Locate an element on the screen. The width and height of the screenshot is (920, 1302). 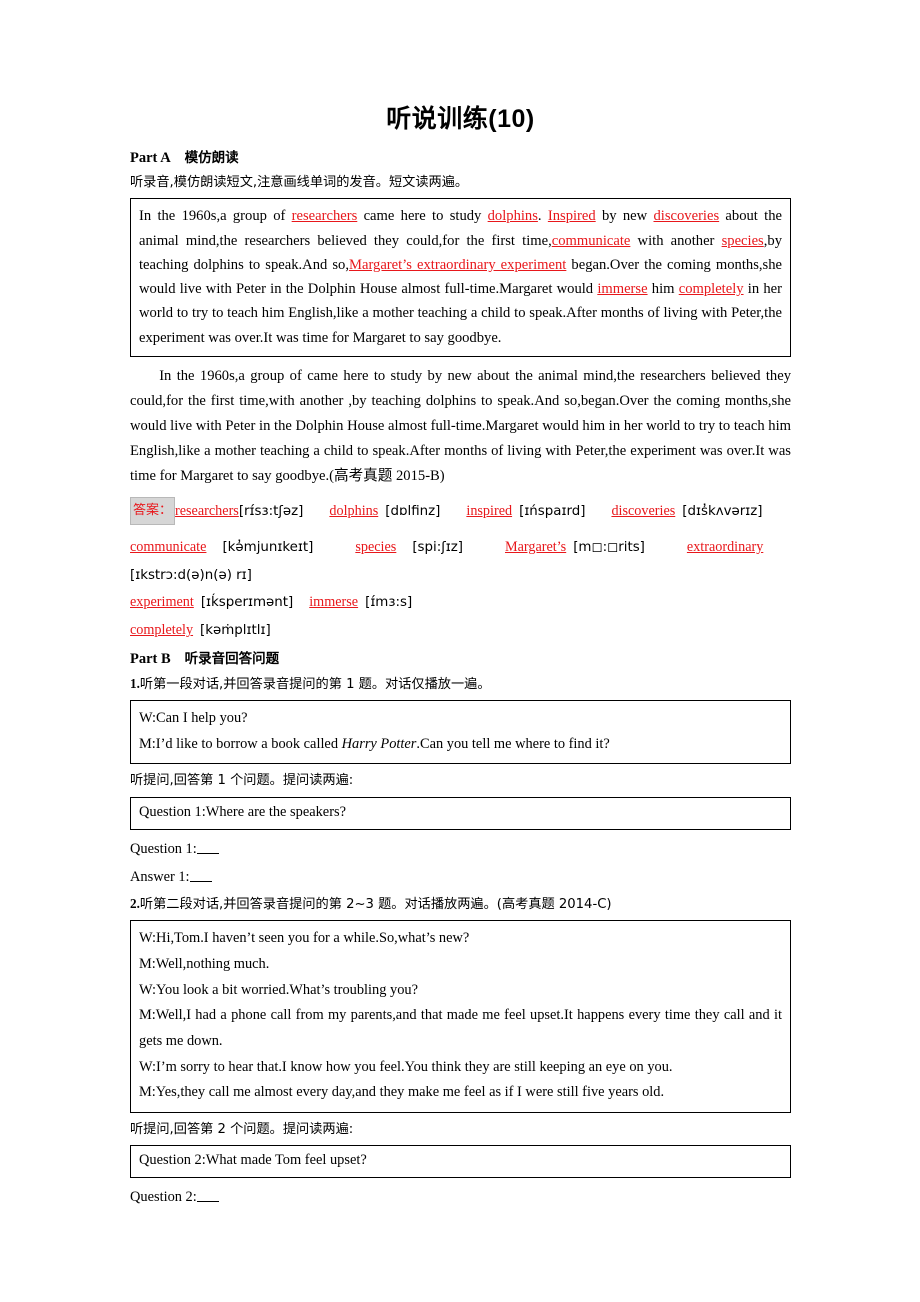
q1-answer-label: Answer 1: is located at coordinates (160, 877).